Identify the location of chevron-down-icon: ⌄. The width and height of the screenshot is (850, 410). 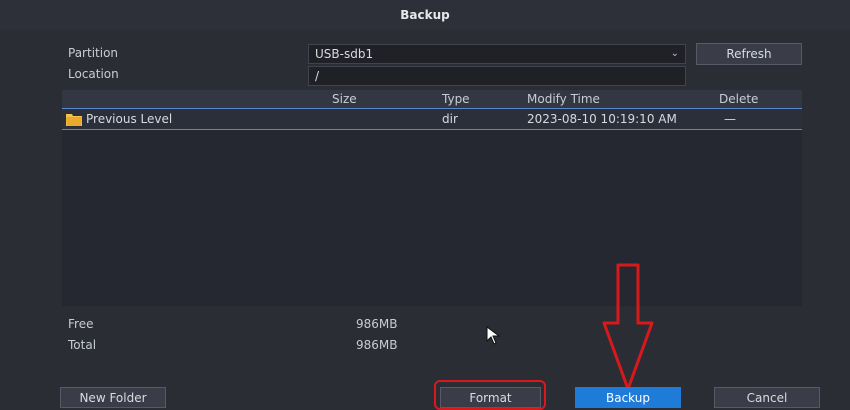
(674, 53).